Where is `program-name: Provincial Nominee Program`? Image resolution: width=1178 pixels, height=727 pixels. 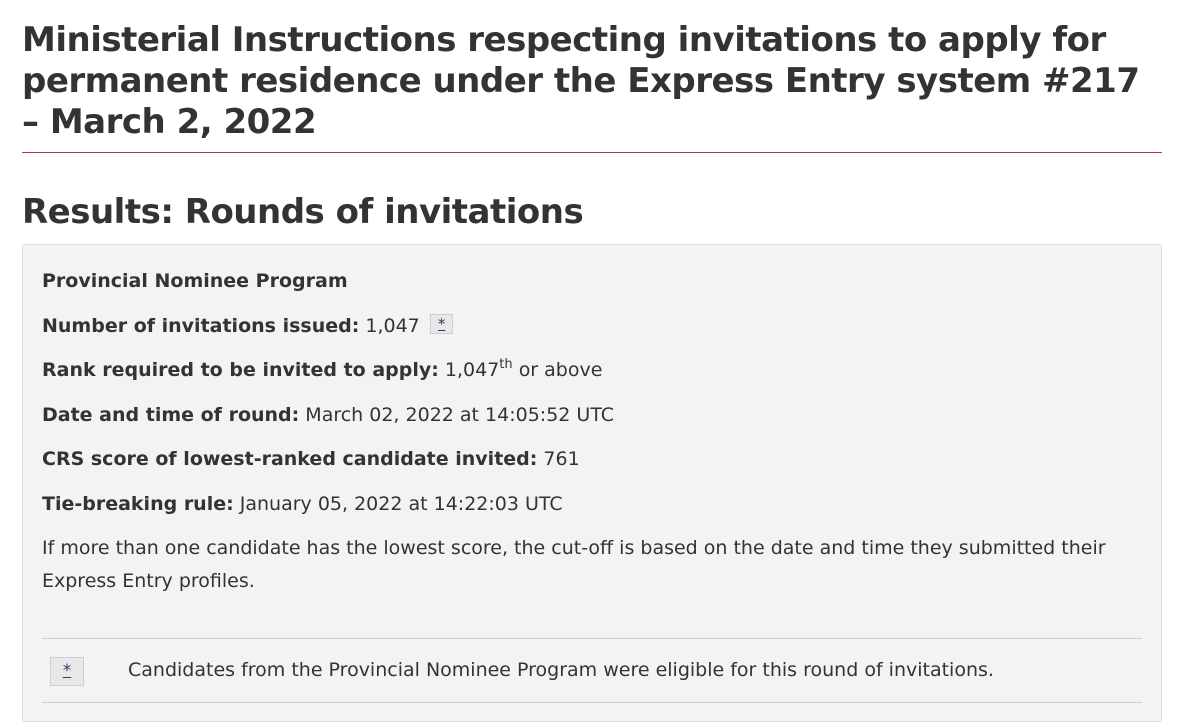 program-name: Provincial Nominee Program is located at coordinates (195, 281).